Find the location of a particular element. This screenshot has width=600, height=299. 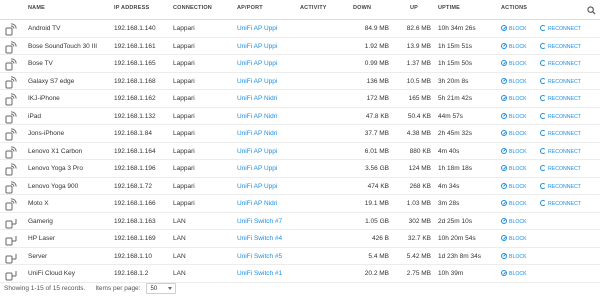

client-name: Android TV is located at coordinates (69, 28).